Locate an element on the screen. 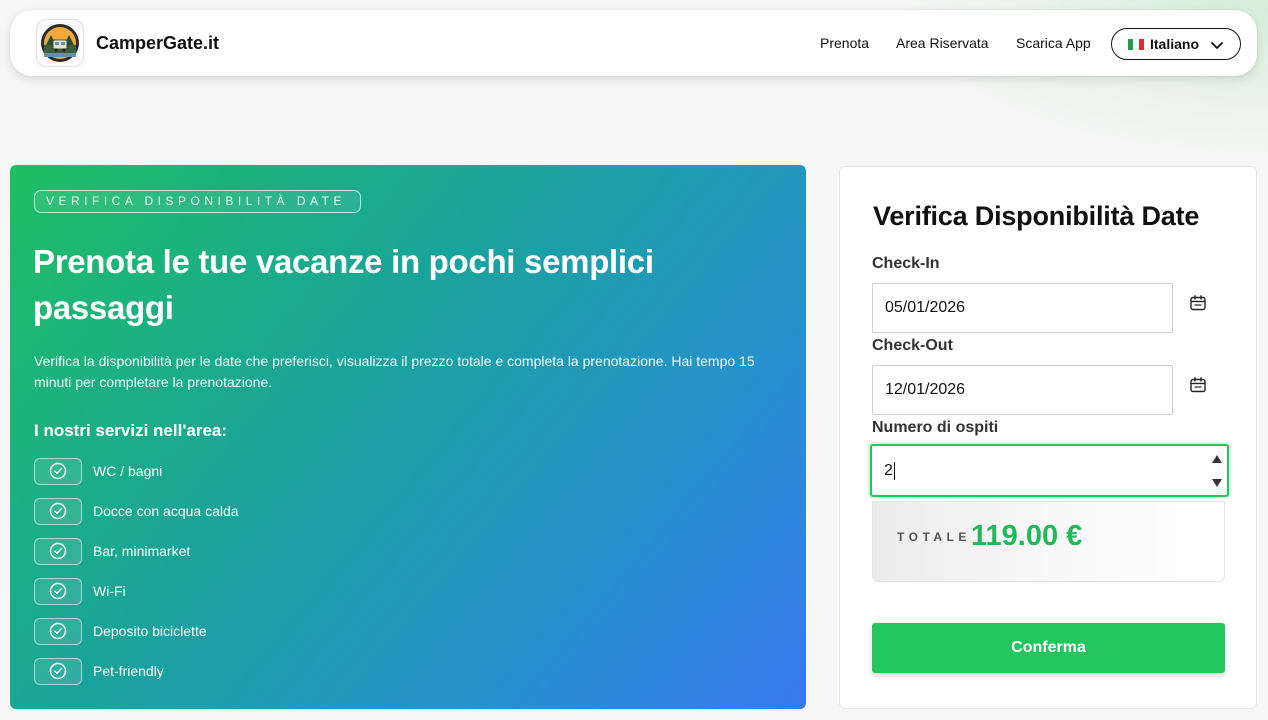  list-item: Docce con acqua calda is located at coordinates (136, 511).